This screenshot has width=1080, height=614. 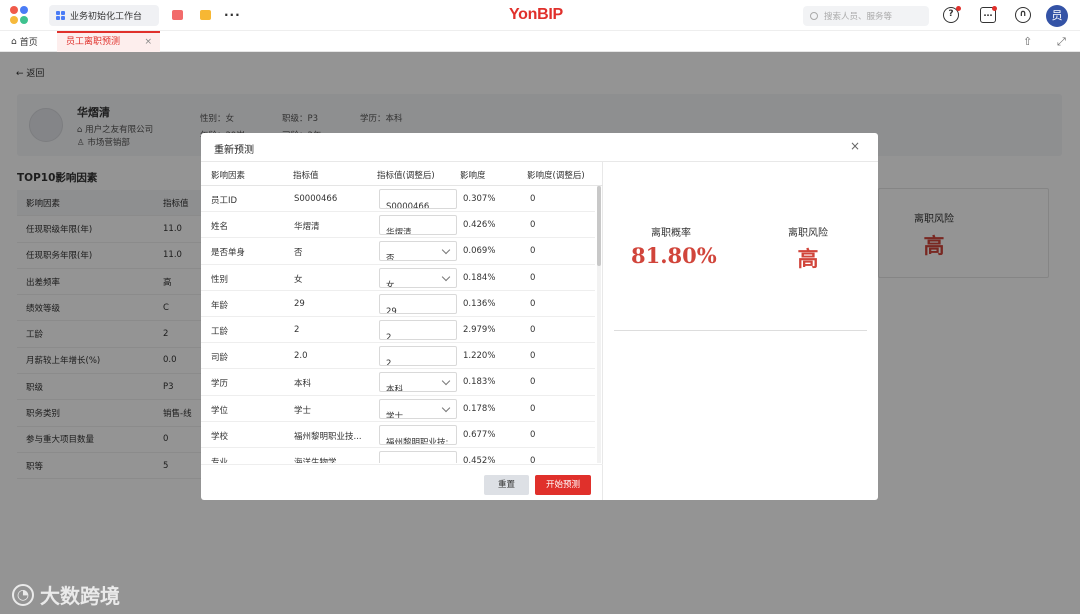 I want to click on factor-row: 年龄 29 29 0.136% 0, so click(x=398, y=304).